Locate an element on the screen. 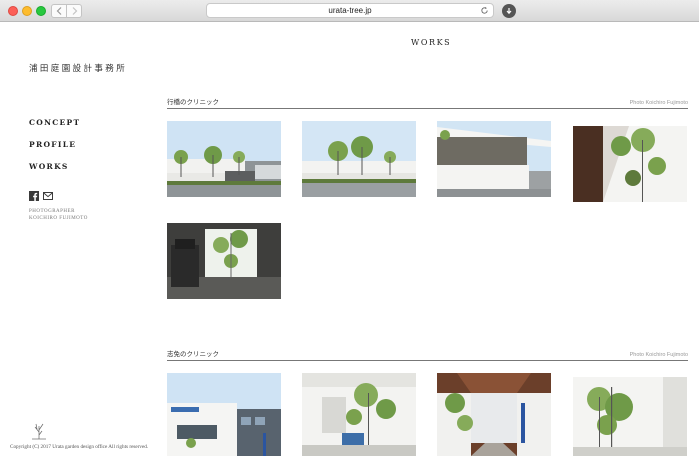  social-links is located at coordinates (41, 194).